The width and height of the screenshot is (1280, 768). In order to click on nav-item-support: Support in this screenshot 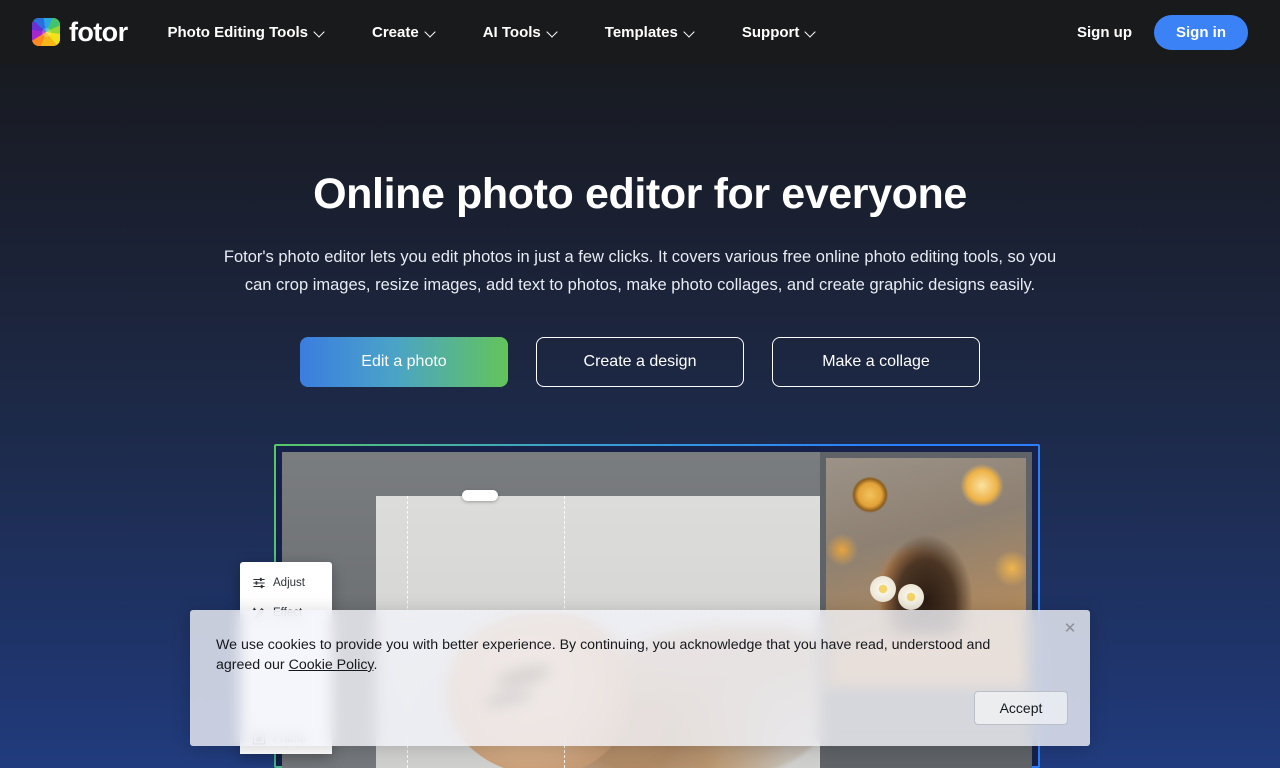, I will do `click(780, 32)`.